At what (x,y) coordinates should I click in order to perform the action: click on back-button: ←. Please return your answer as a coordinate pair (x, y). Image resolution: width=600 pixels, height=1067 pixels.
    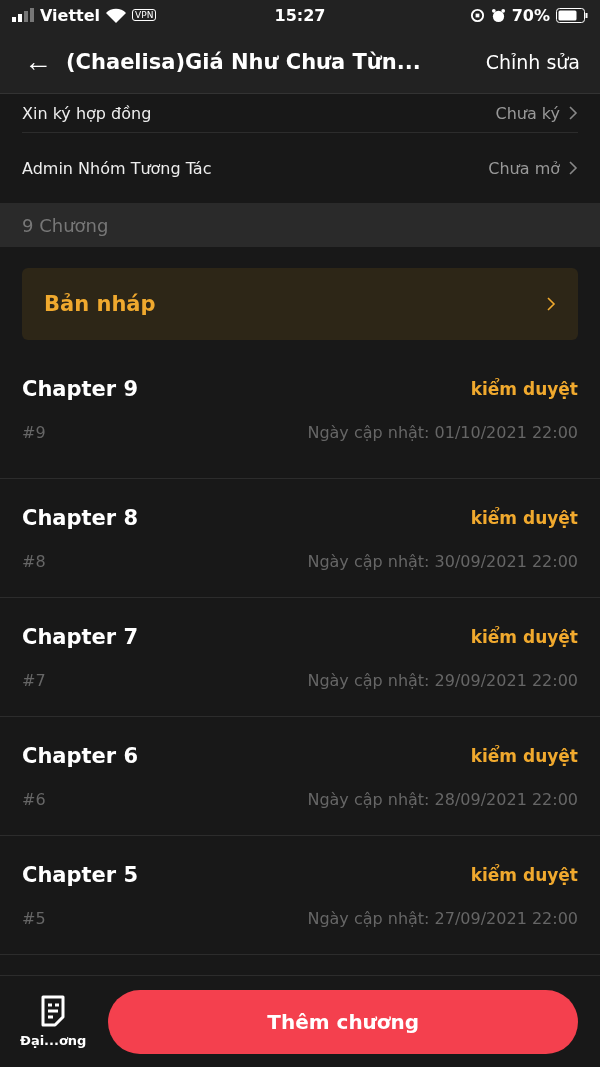
    Looking at the image, I should click on (38, 61).